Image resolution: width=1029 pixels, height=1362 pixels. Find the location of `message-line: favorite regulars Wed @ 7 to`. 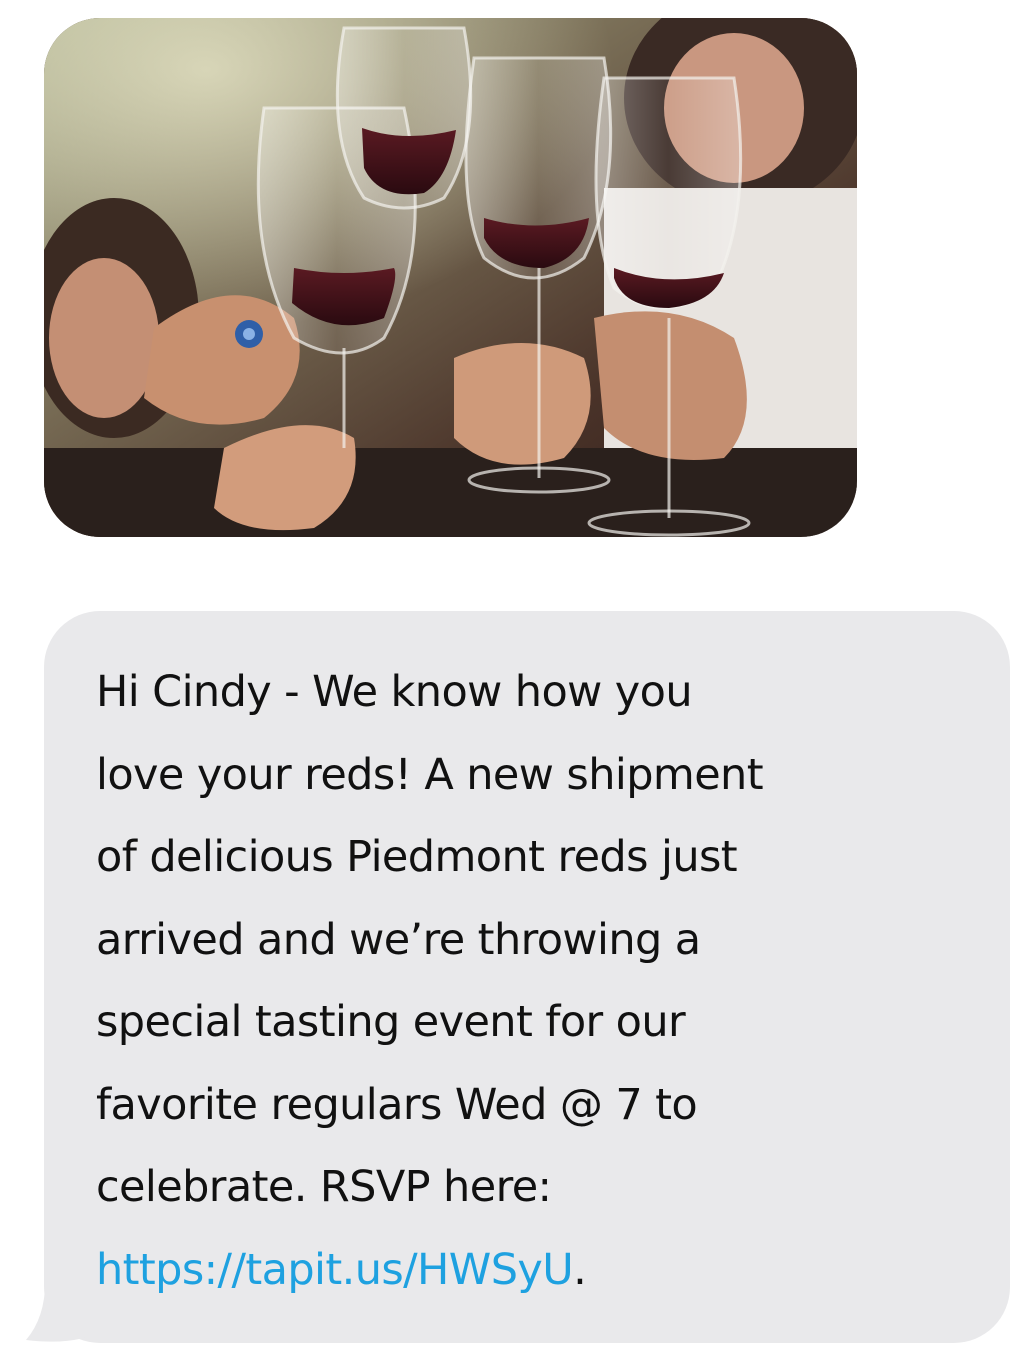

message-line: favorite regulars Wed @ 7 to is located at coordinates (397, 1104).